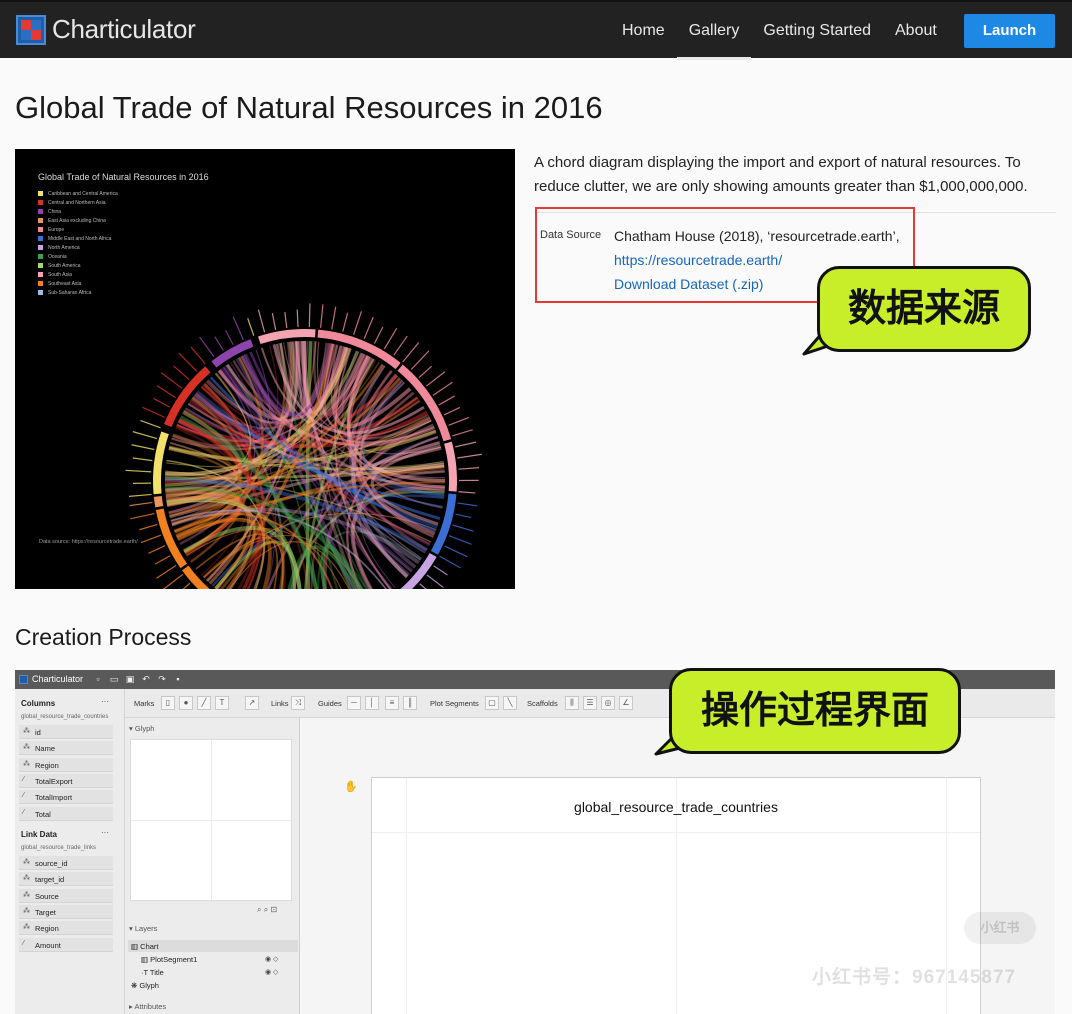 The height and width of the screenshot is (1014, 1072). I want to click on legend-label: South America, so click(64, 265).